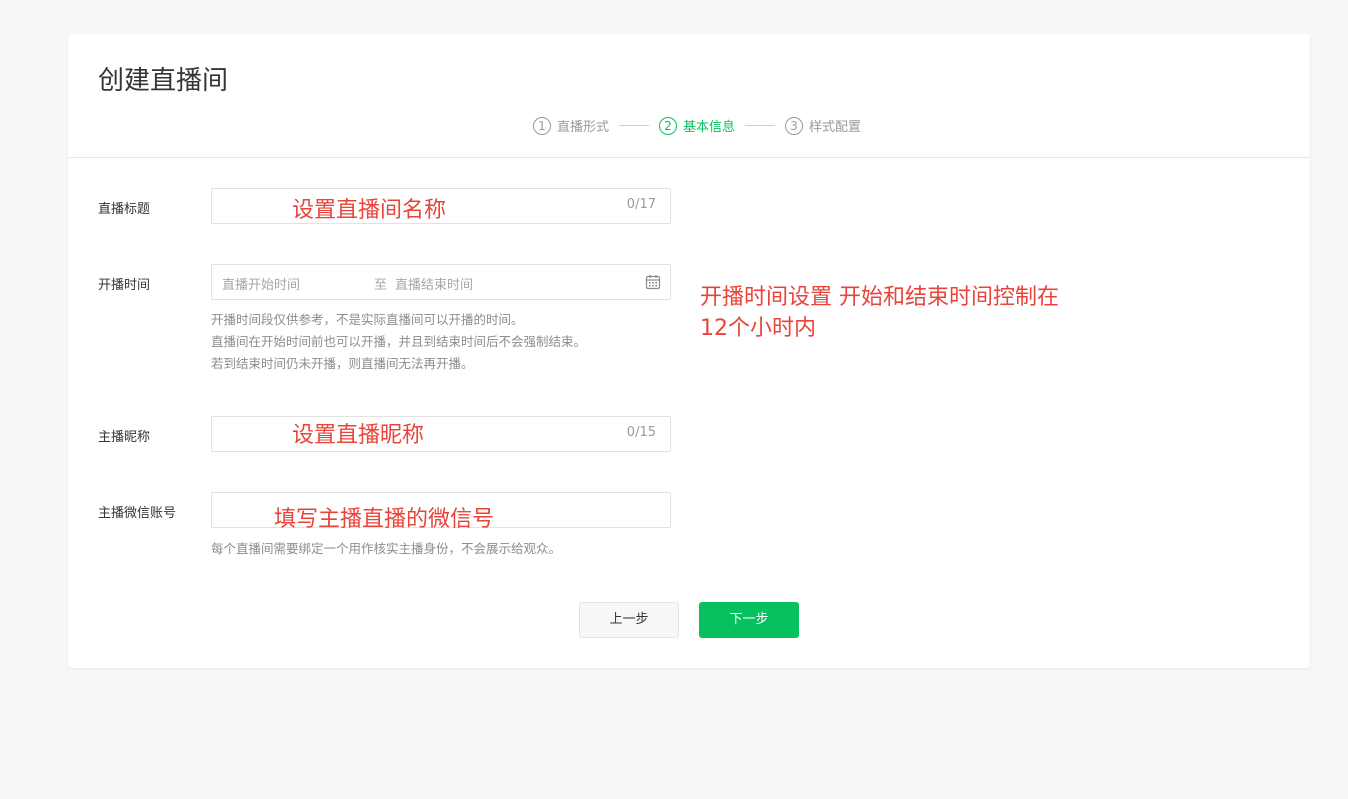 The height and width of the screenshot is (799, 1348). Describe the element at coordinates (758, 328) in the screenshot. I see `annotation-line: 12个小时内` at that location.